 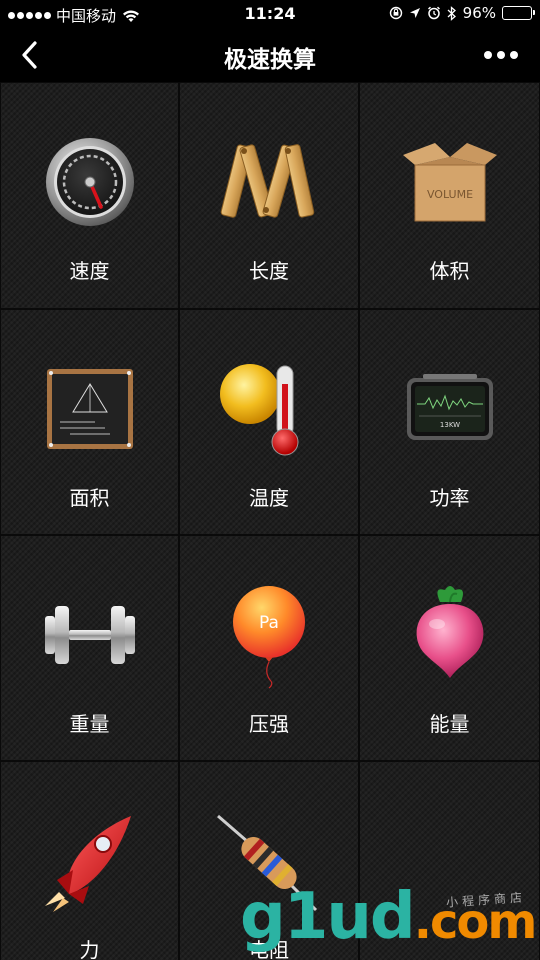 I want to click on grid-item-resistance: 电阻, so click(x=269, y=860).